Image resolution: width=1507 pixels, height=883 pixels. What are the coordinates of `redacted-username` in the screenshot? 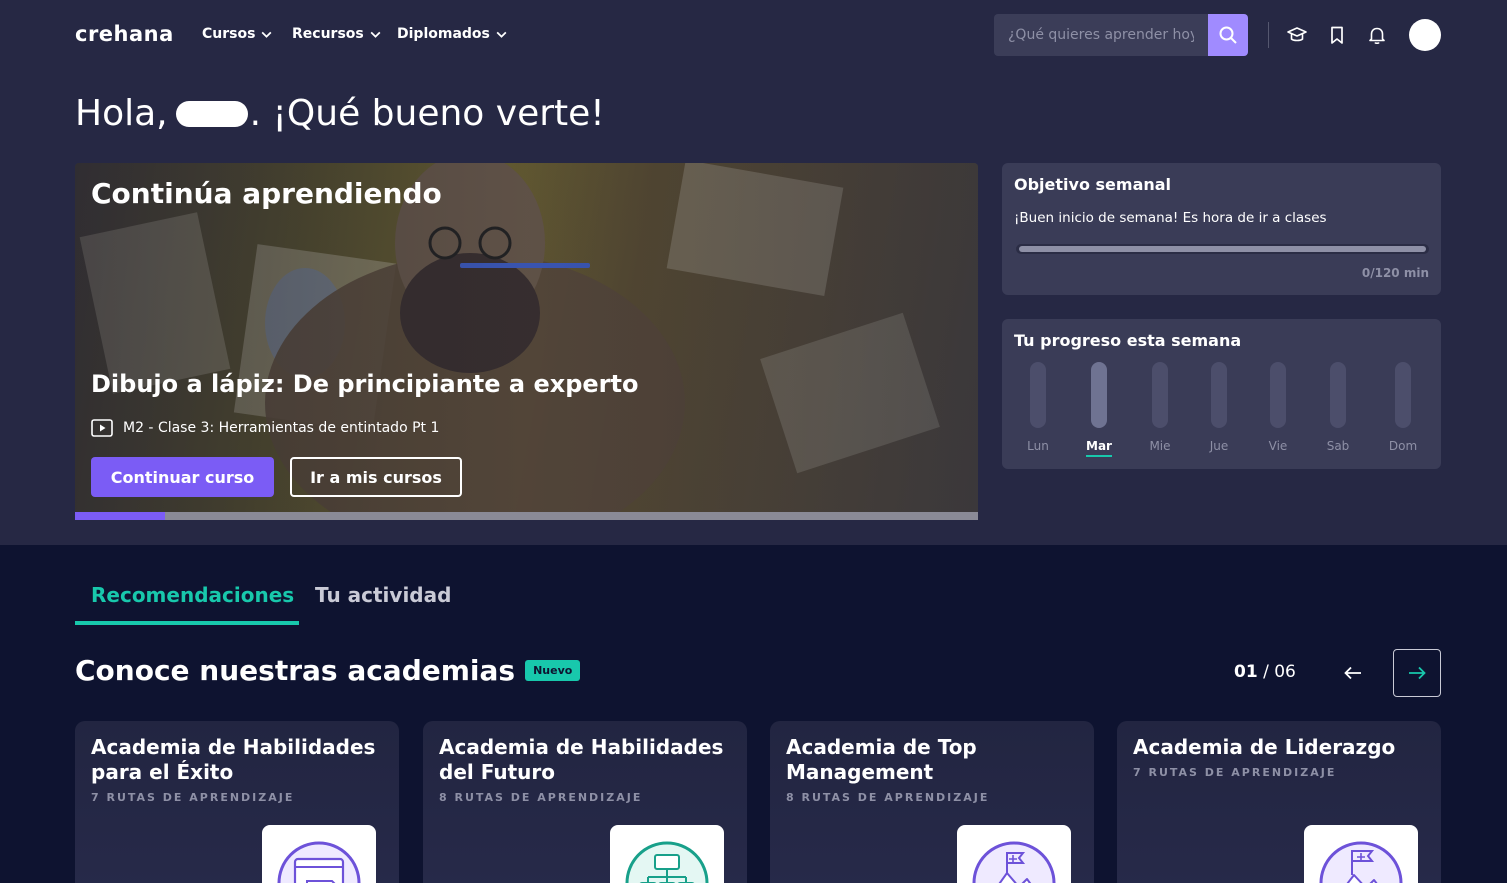 It's located at (211, 113).